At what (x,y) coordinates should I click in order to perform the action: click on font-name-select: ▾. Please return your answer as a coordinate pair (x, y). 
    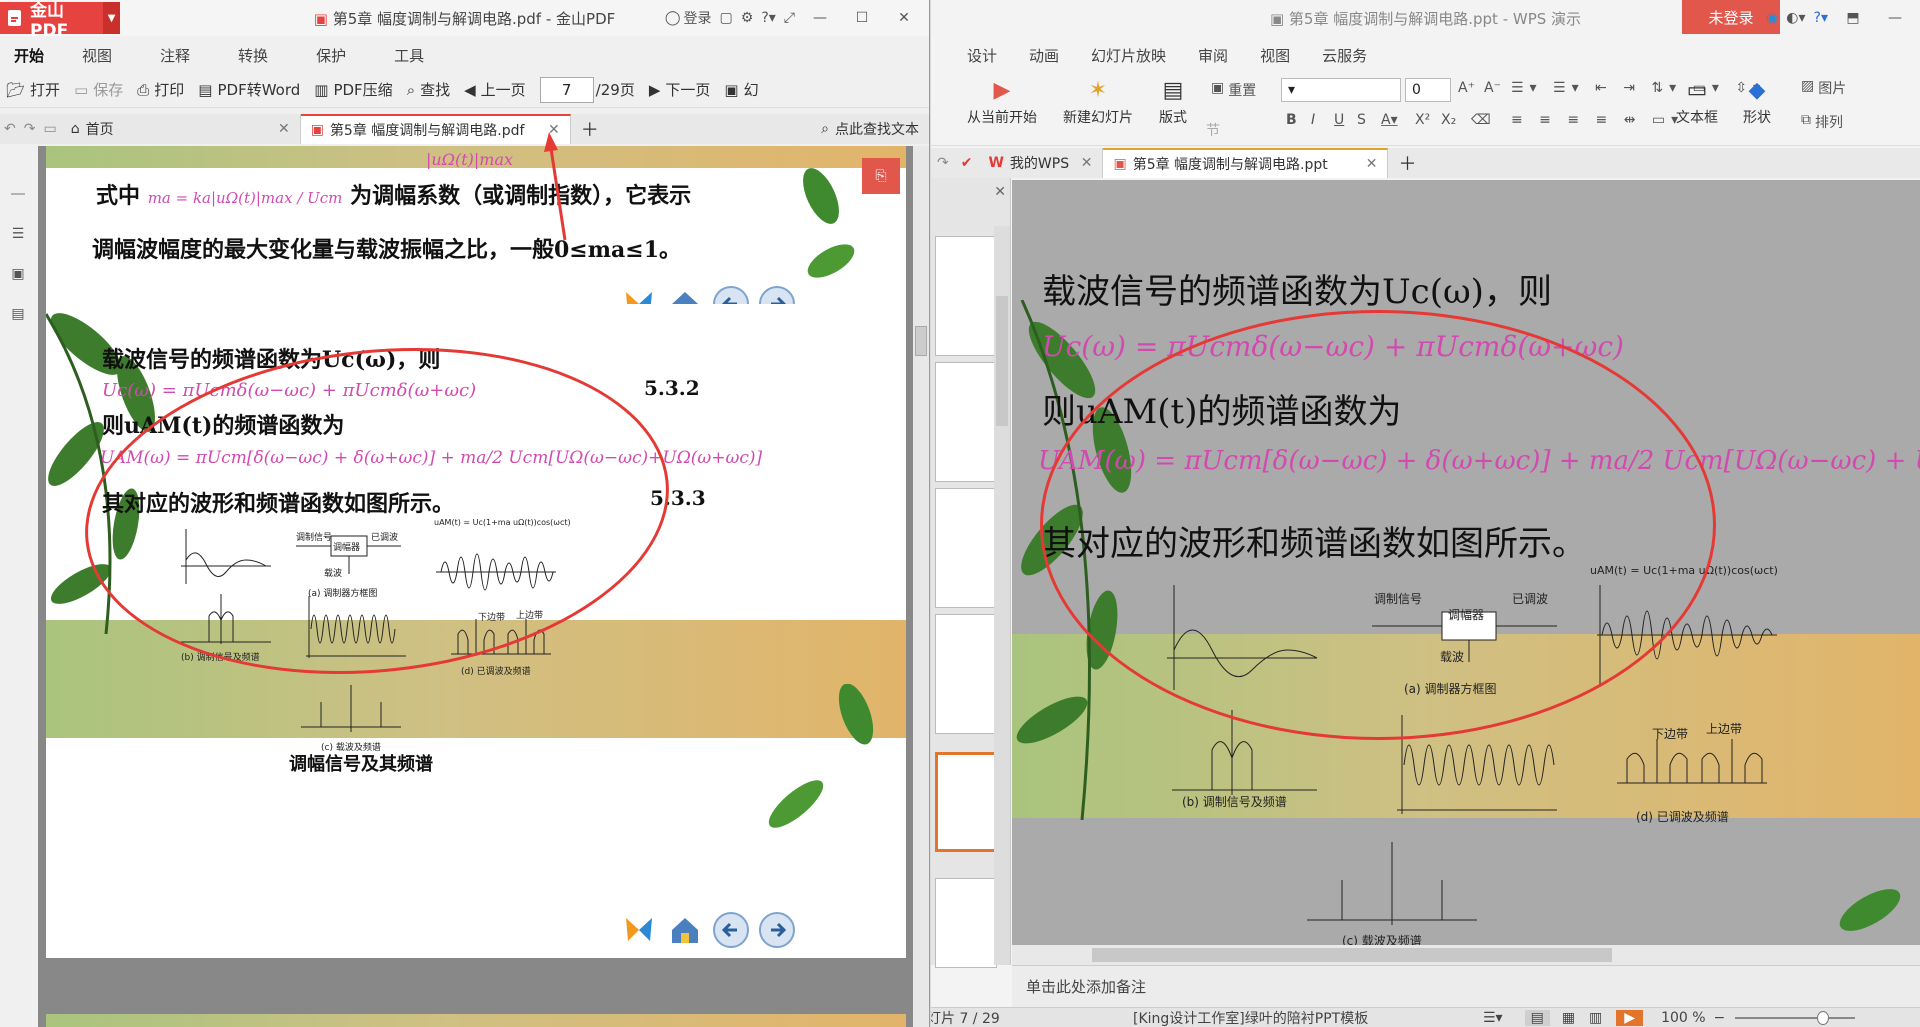
    Looking at the image, I should click on (1341, 90).